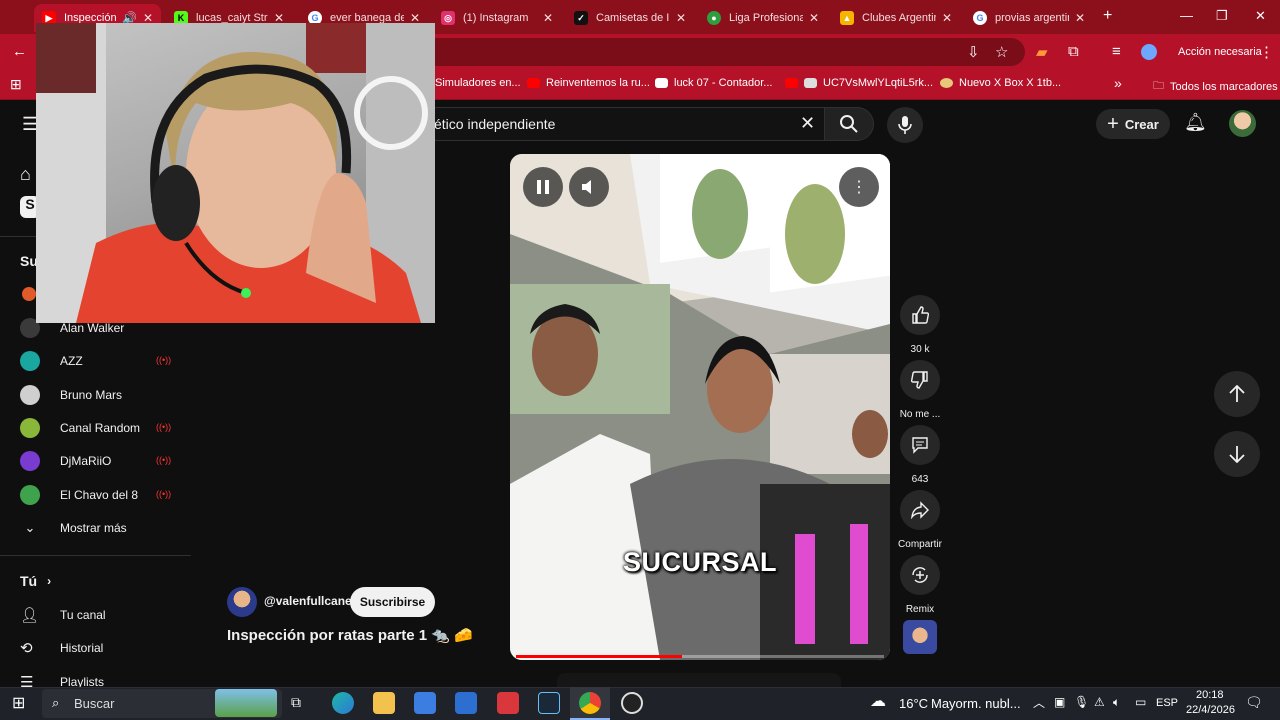 The height and width of the screenshot is (720, 1280). I want to click on extensions-puzzle-icon: ⧉, so click(1073, 51).